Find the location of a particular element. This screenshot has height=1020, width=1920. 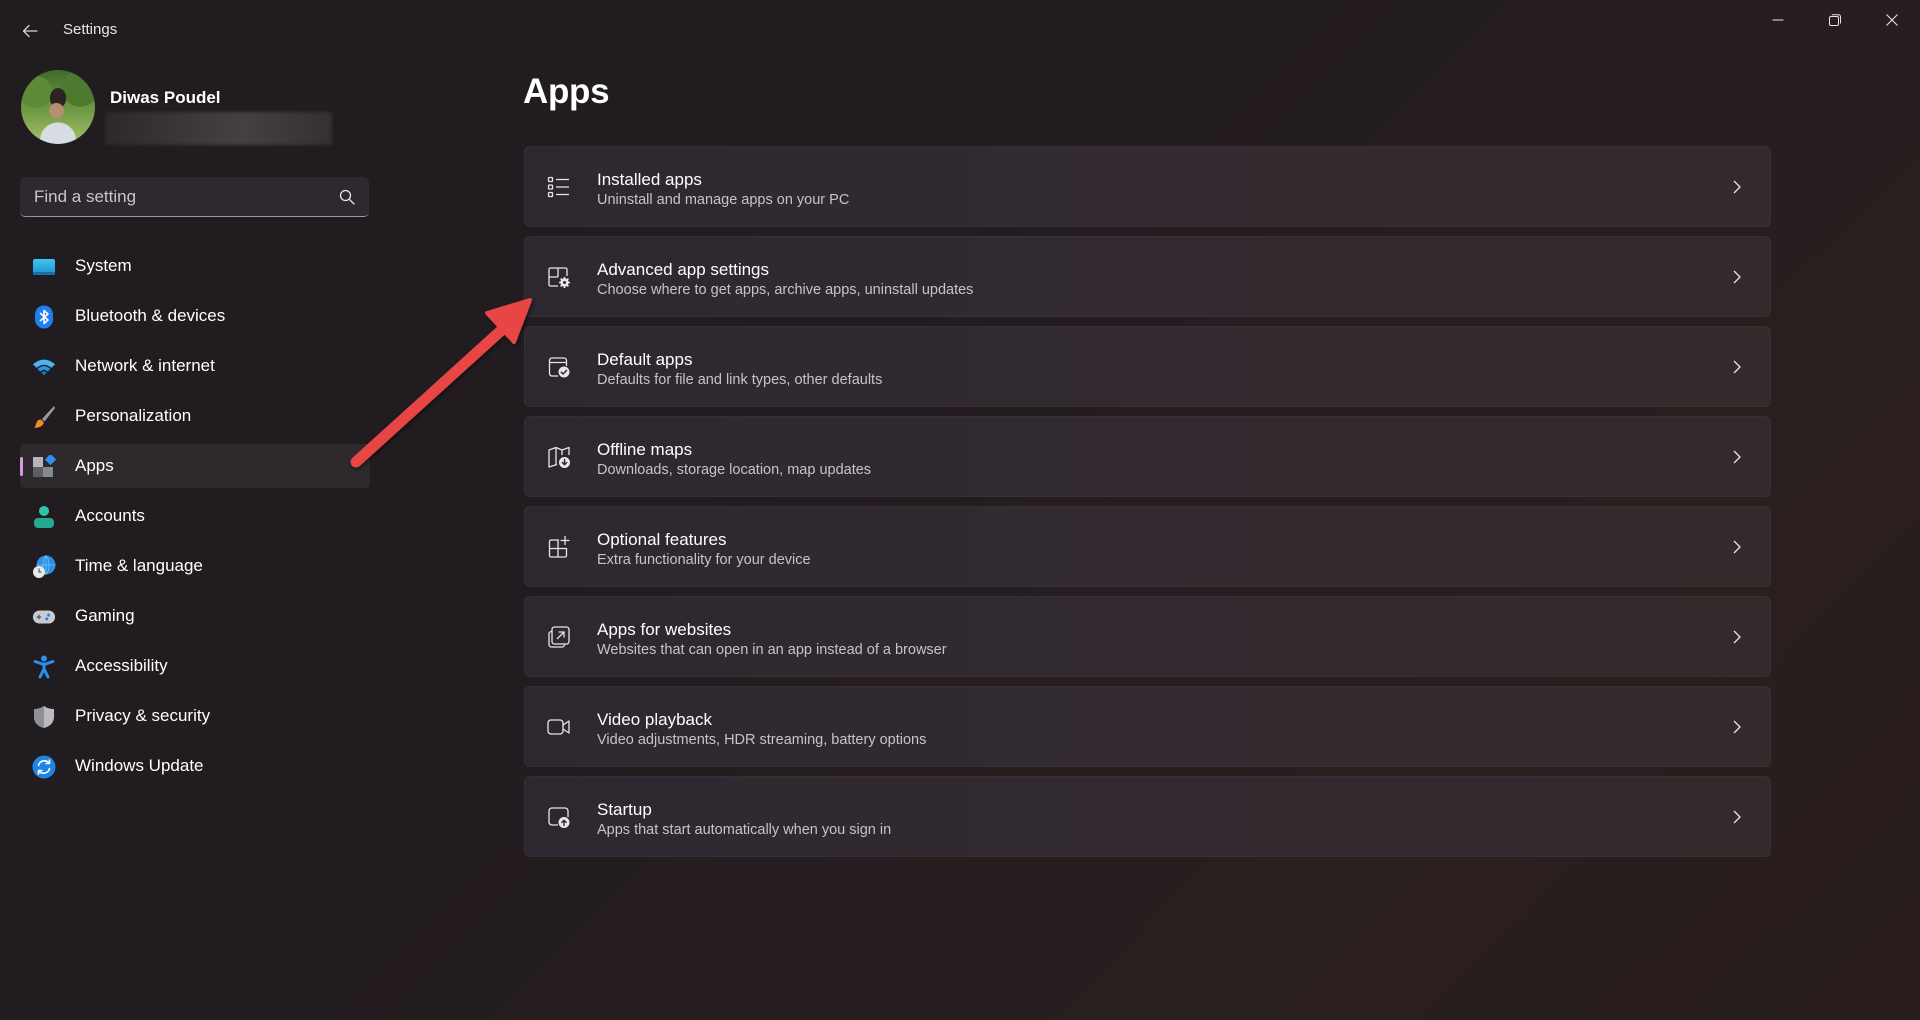

restore-button is located at coordinates (1834, 20).